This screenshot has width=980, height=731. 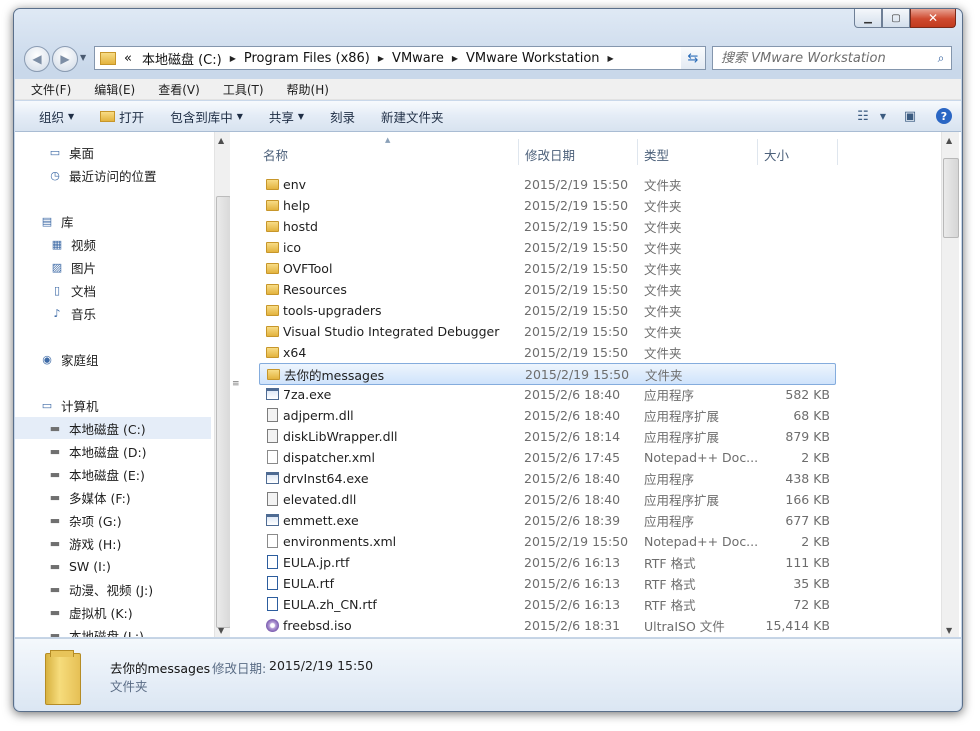 What do you see at coordinates (951, 198) in the screenshot?
I see `file-list-scroll-thumb` at bounding box center [951, 198].